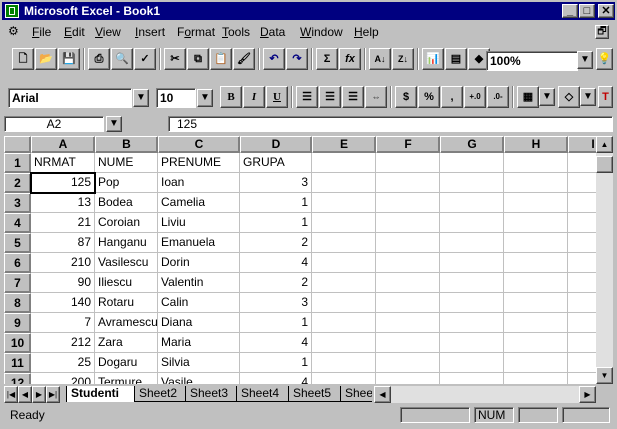 The width and height of the screenshot is (617, 429). I want to click on function-wizard-icon: fx, so click(350, 59).